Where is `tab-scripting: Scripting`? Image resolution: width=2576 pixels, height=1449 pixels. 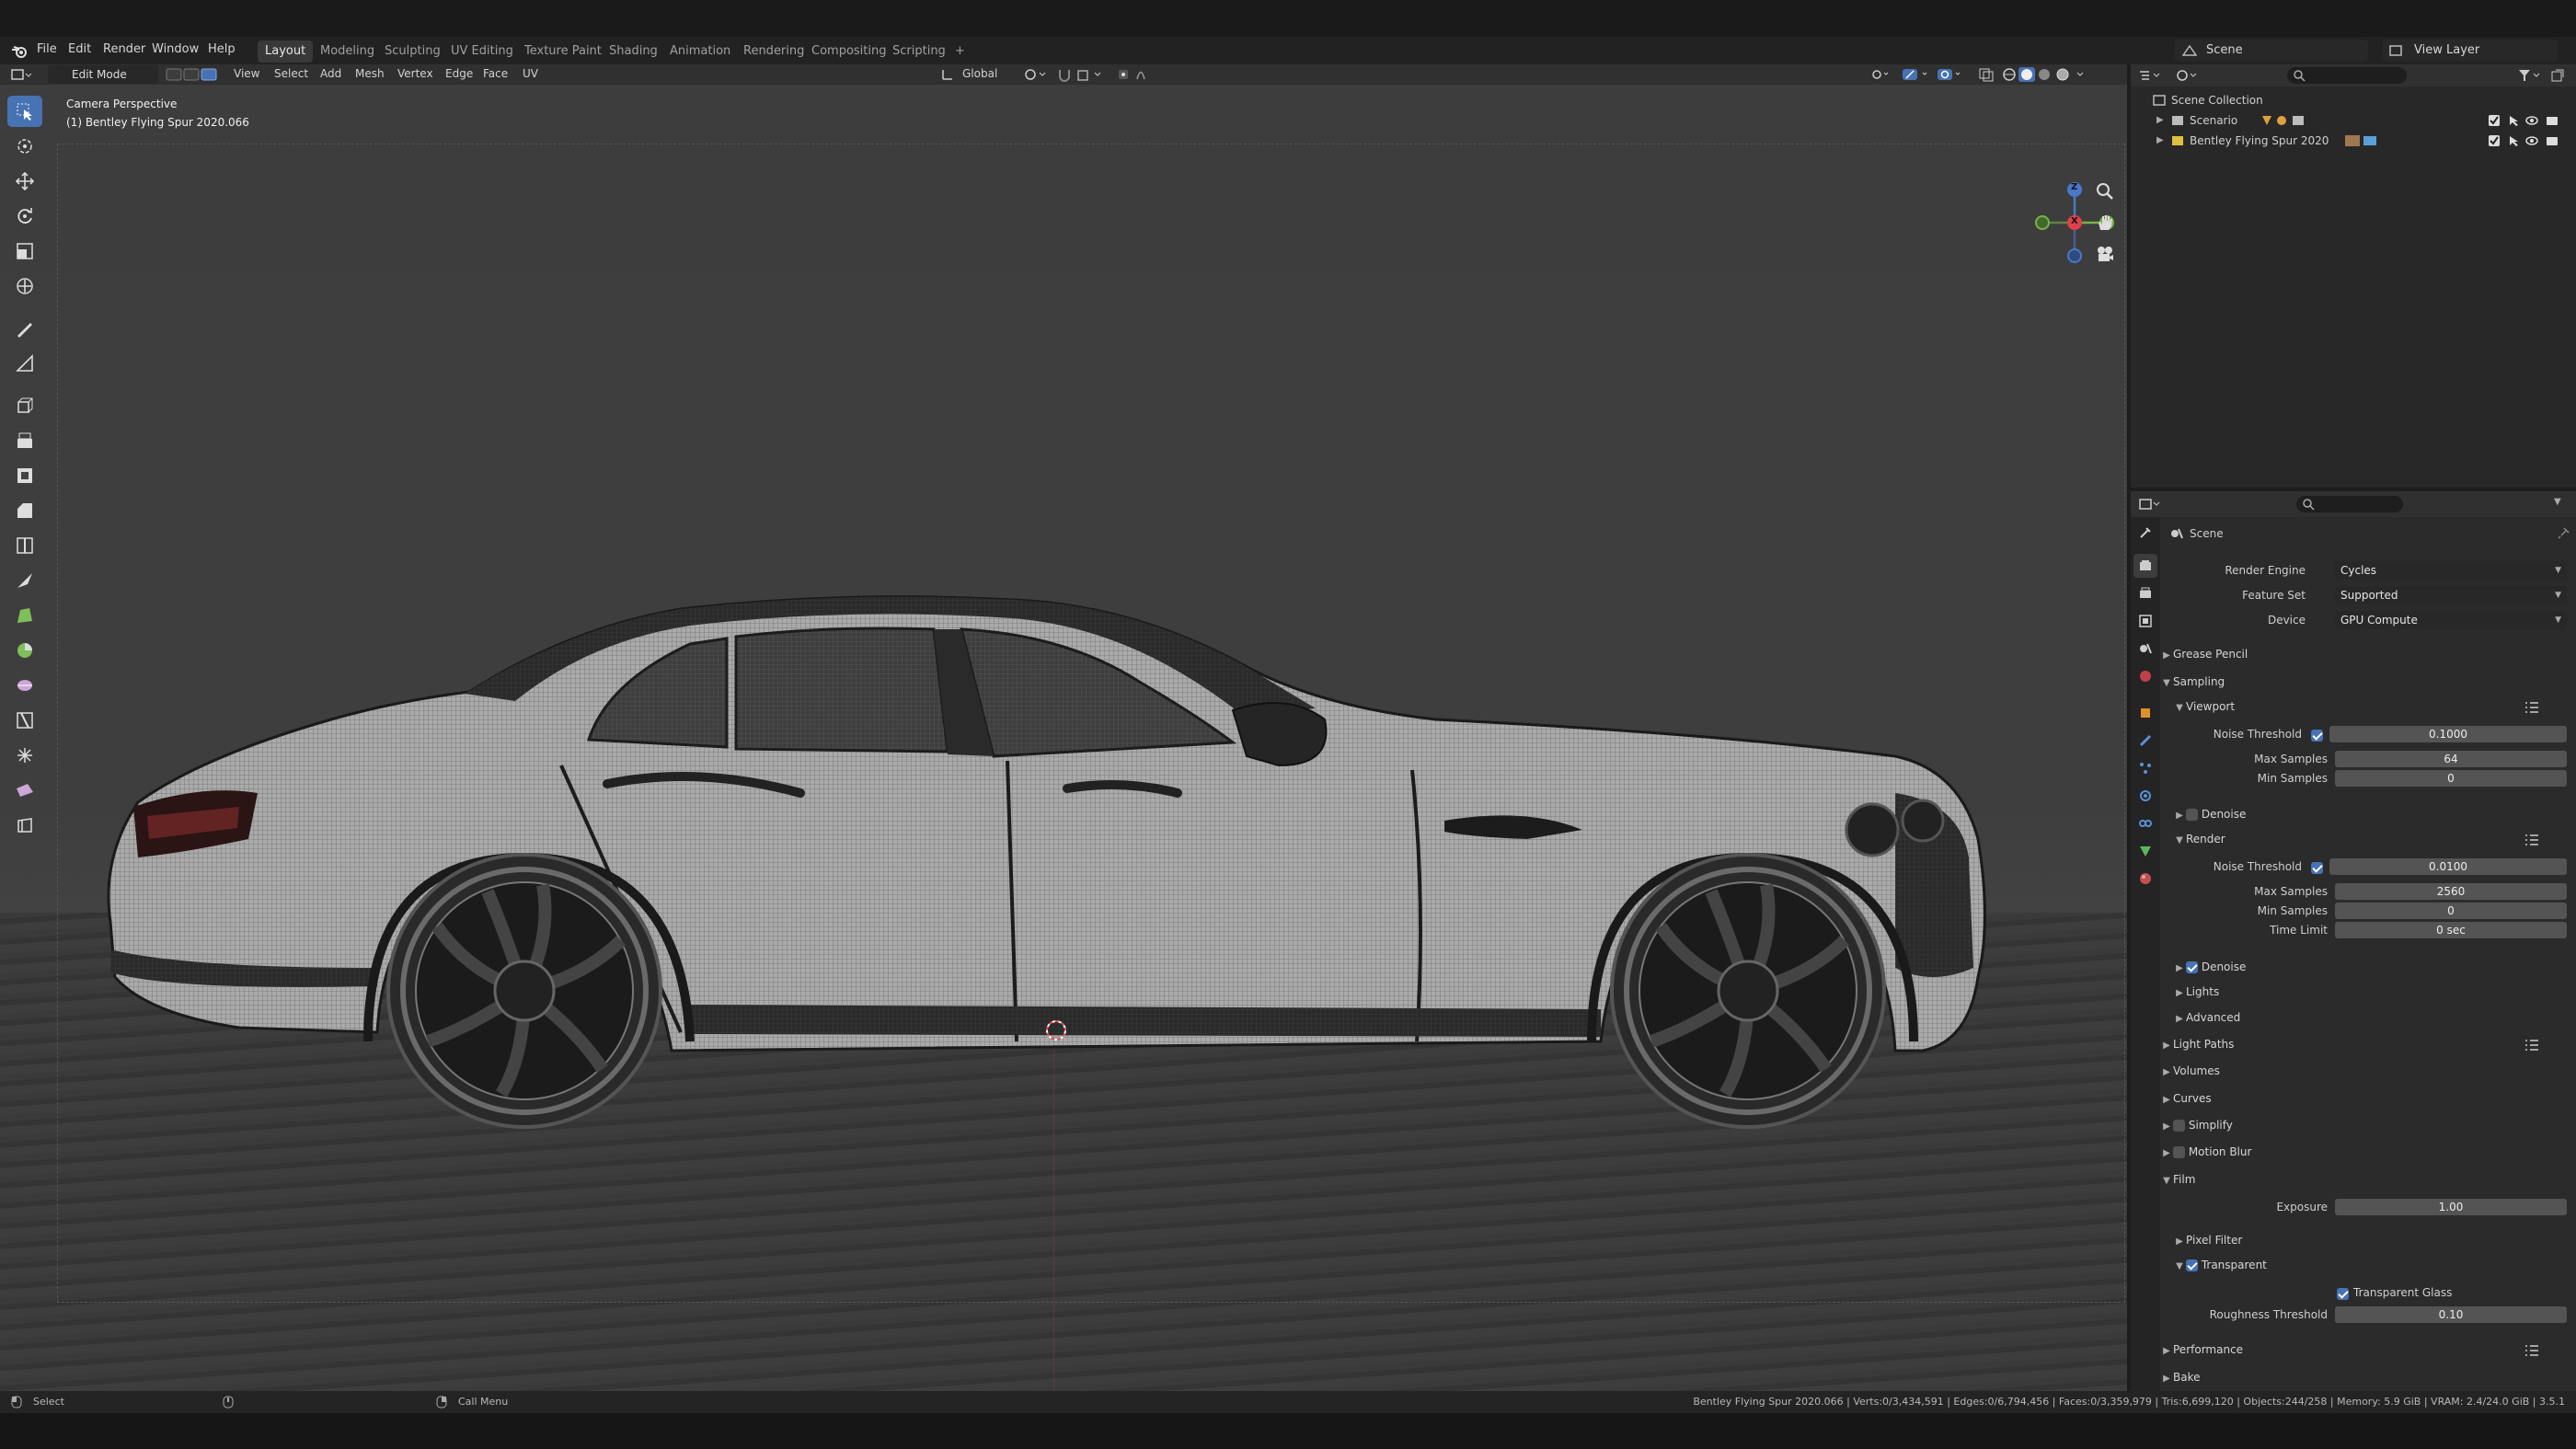
tab-scripting: Scripting is located at coordinates (919, 51).